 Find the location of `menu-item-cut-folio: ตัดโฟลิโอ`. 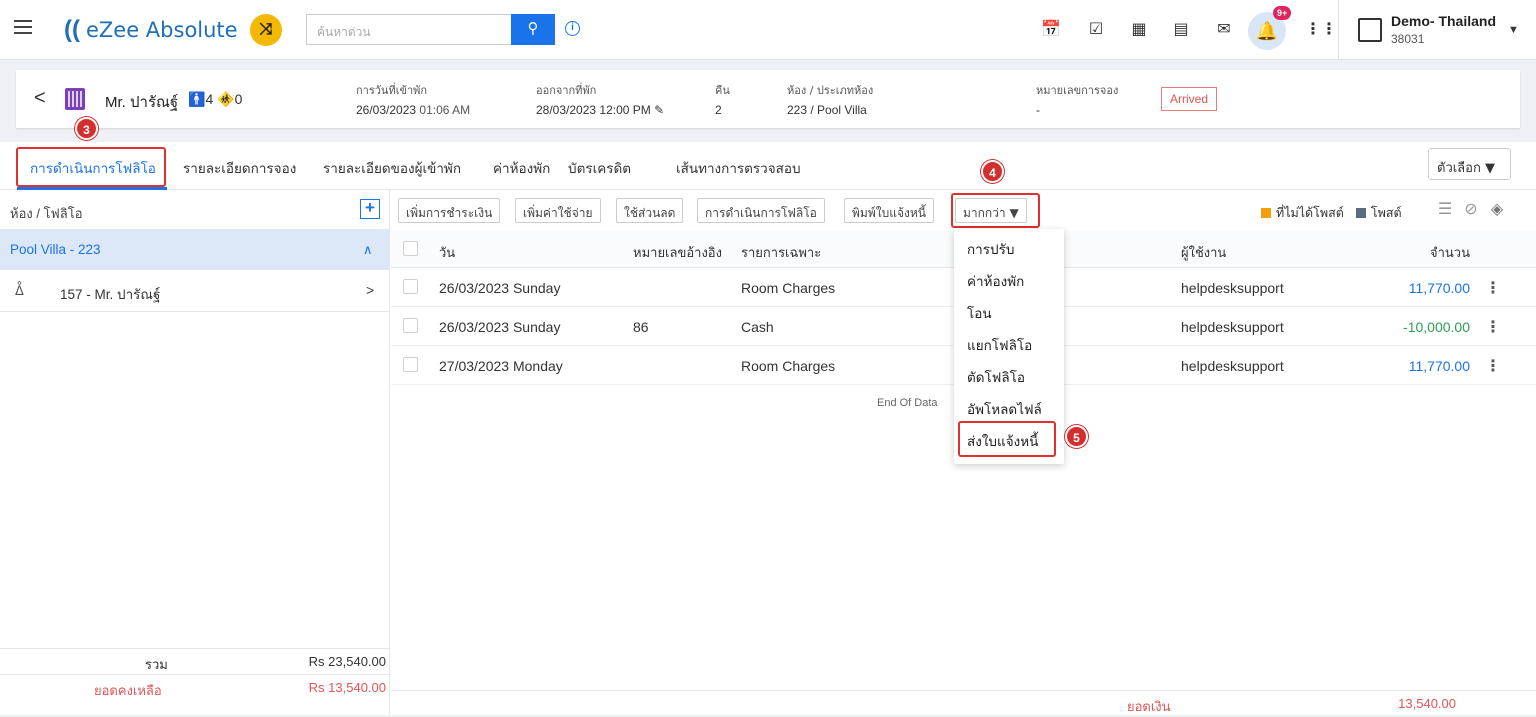

menu-item-cut-folio: ตัดโฟลิโอ is located at coordinates (996, 377).